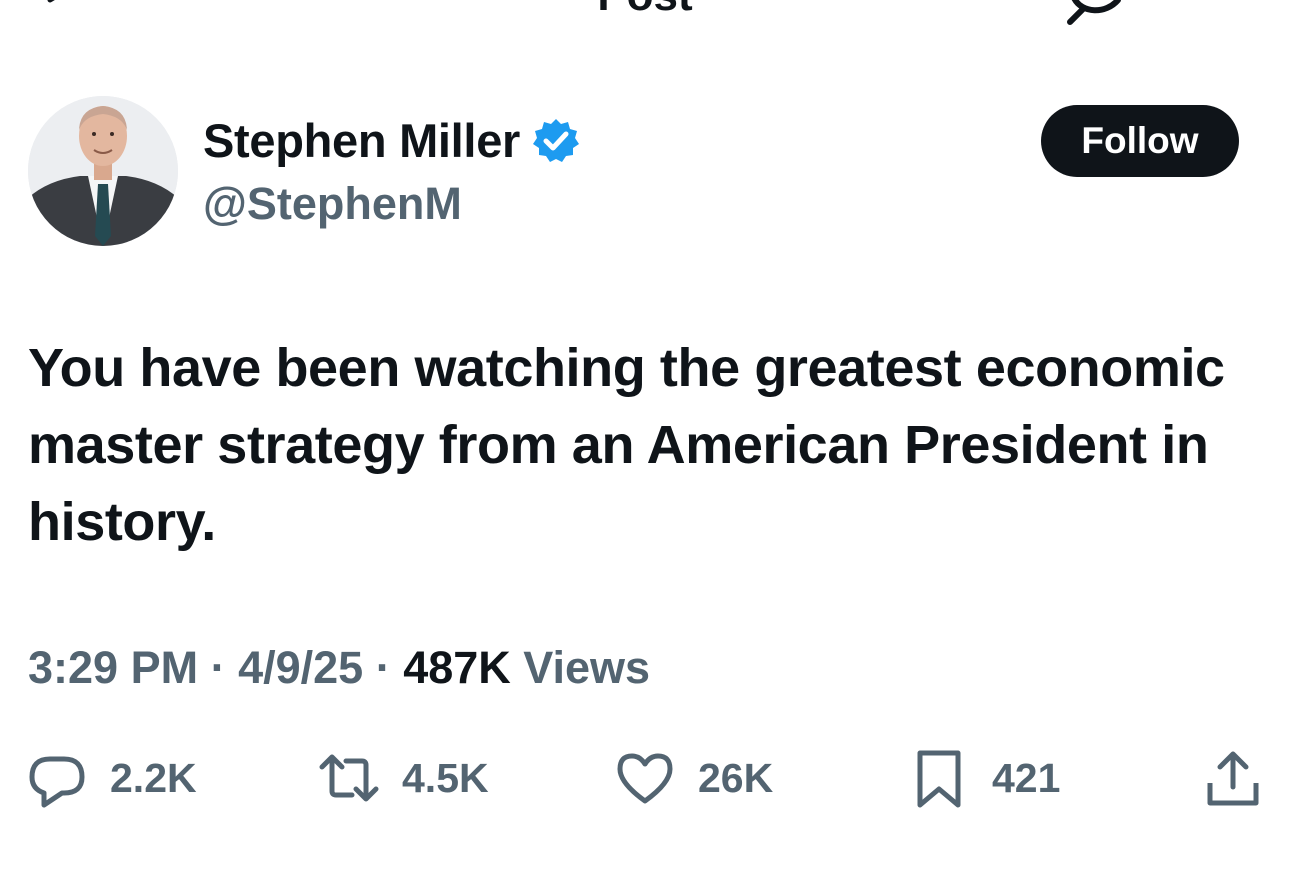  Describe the element at coordinates (445, 777) in the screenshot. I see `repost-count: 4.5K` at that location.